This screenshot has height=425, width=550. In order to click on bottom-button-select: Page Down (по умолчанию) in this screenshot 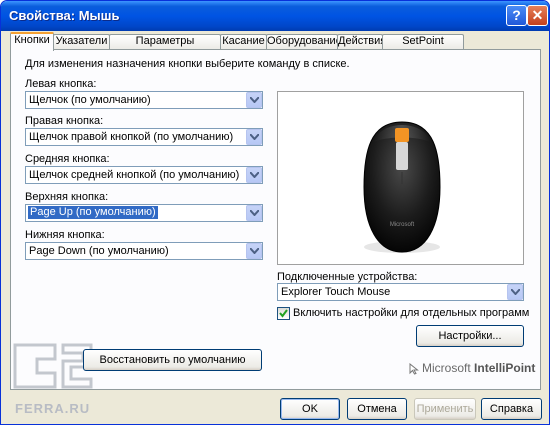, I will do `click(144, 251)`.